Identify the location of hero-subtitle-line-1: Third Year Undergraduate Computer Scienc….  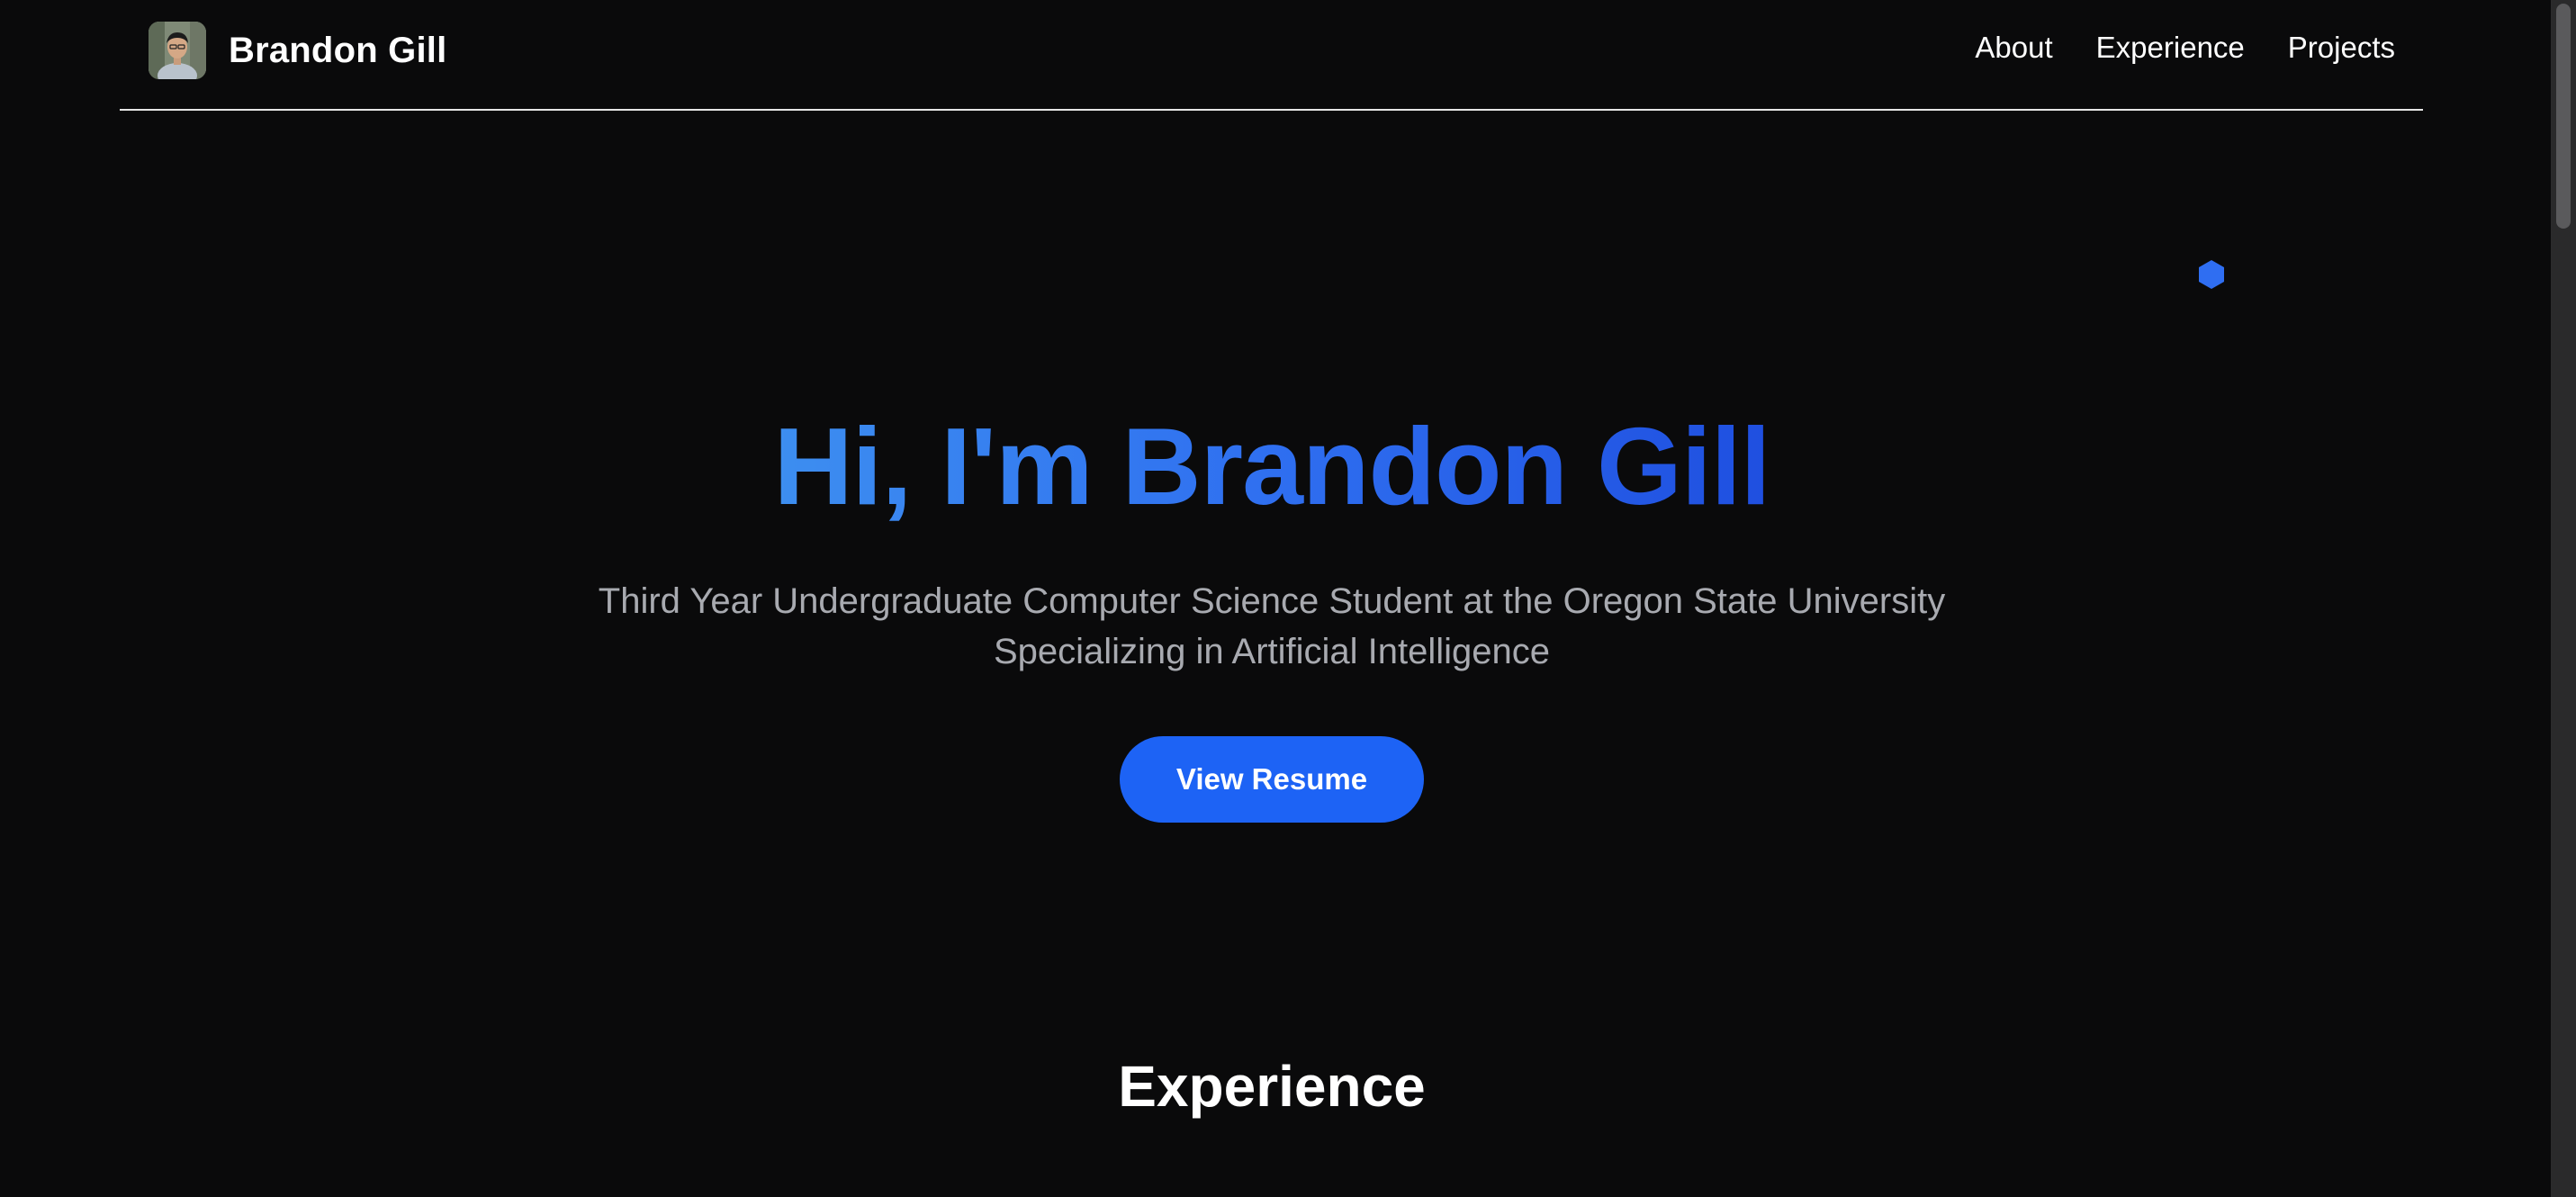
(1272, 601).